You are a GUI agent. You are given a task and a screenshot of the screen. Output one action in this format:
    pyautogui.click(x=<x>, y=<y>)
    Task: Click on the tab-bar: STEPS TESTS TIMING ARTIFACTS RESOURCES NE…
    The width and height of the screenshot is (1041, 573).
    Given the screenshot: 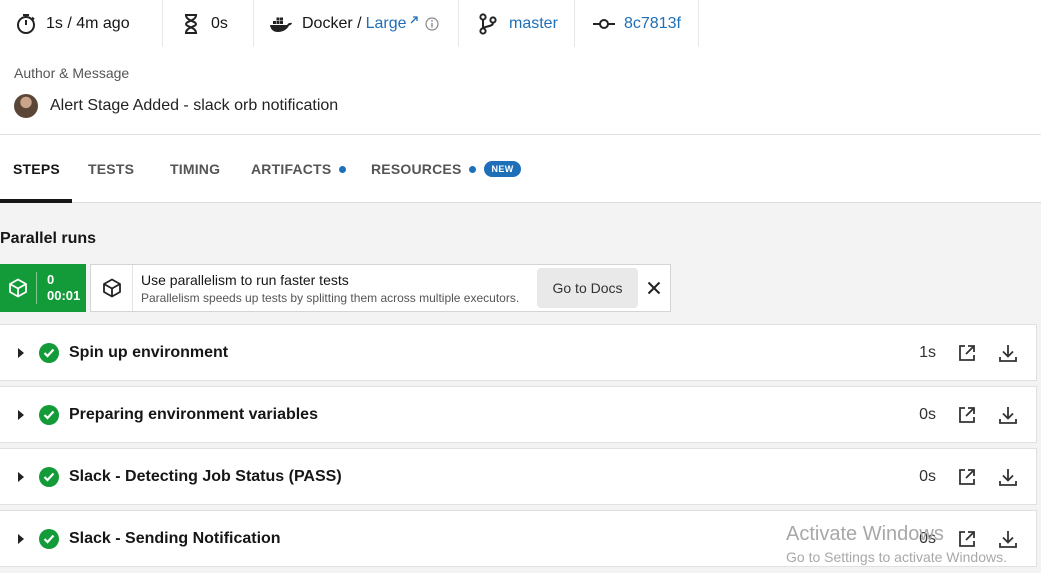 What is the action you would take?
    pyautogui.click(x=520, y=169)
    